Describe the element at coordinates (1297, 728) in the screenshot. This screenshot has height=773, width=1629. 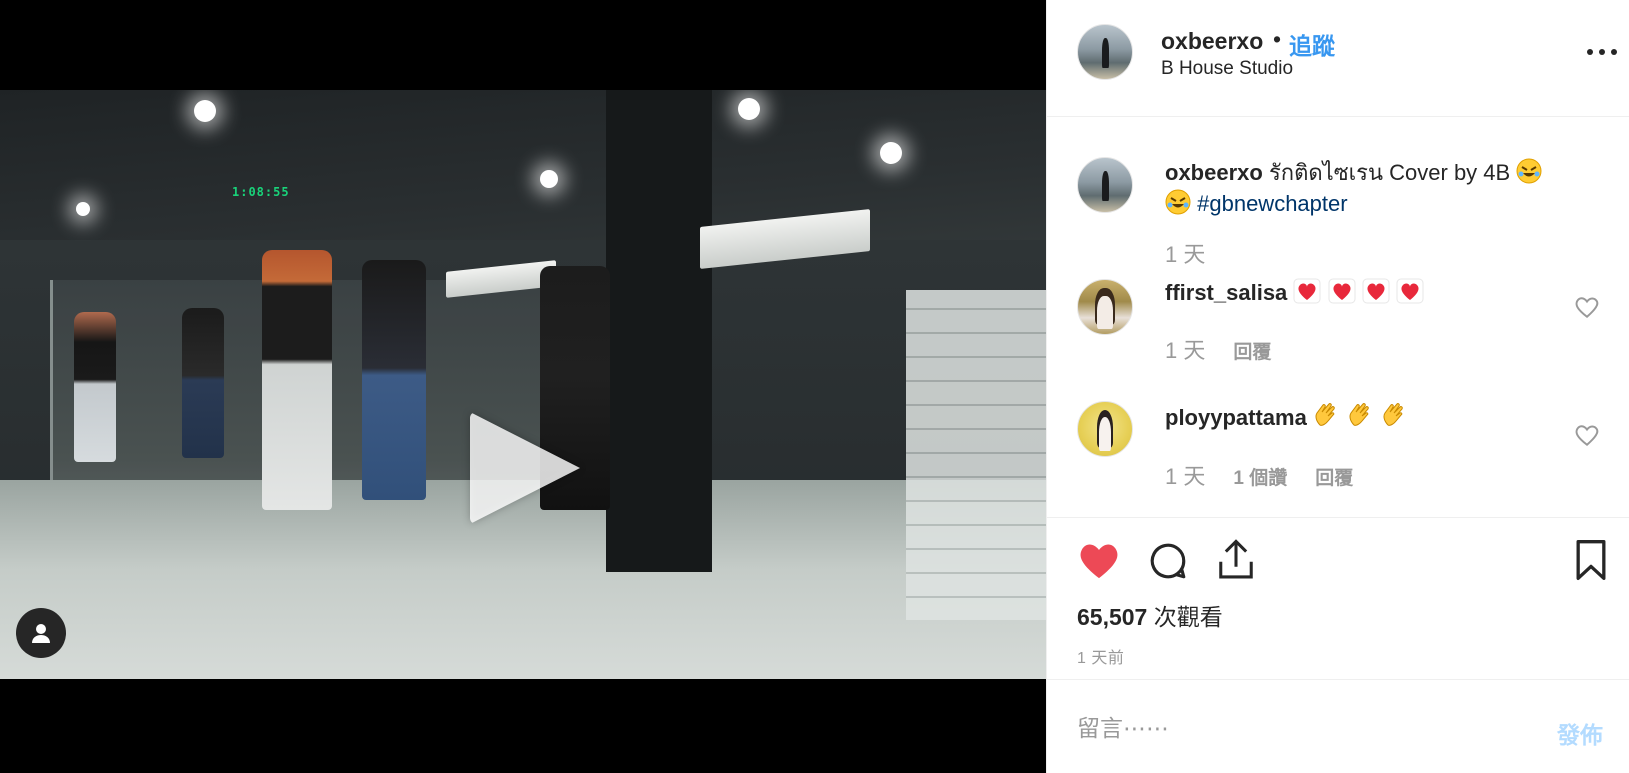
I see `comment-input` at that location.